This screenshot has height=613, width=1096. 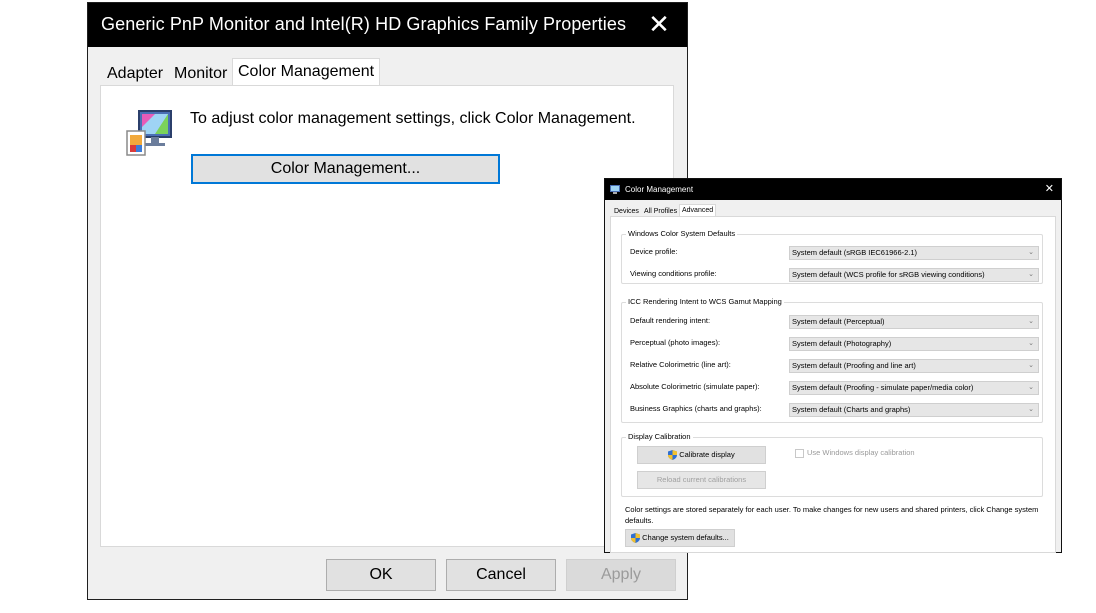 What do you see at coordinates (799, 453) in the screenshot?
I see `use-windows-calibration-checkbox` at bounding box center [799, 453].